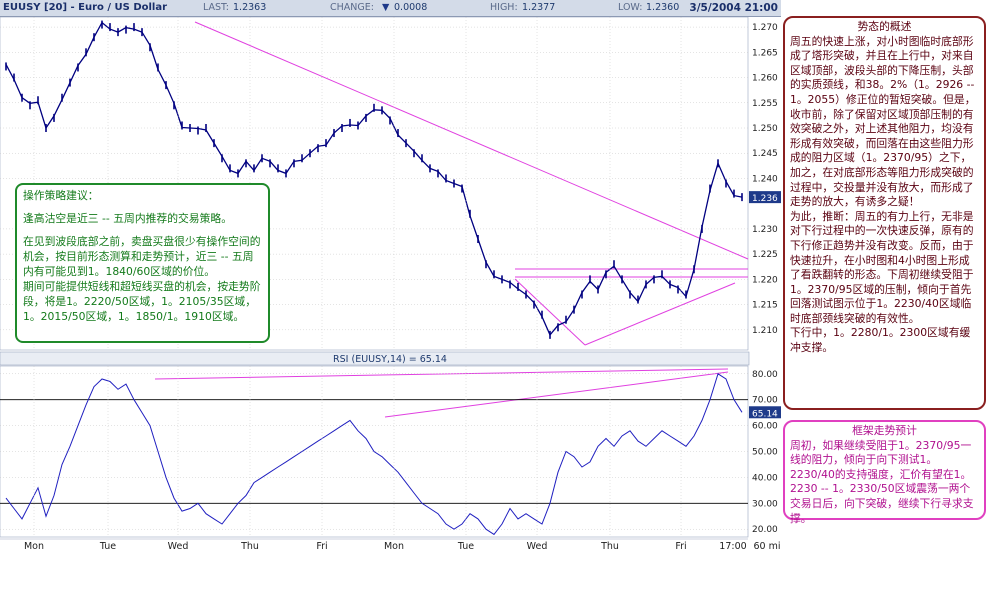 The height and width of the screenshot is (590, 991). Describe the element at coordinates (630, 7) in the screenshot. I see `low-label: LOW:` at that location.